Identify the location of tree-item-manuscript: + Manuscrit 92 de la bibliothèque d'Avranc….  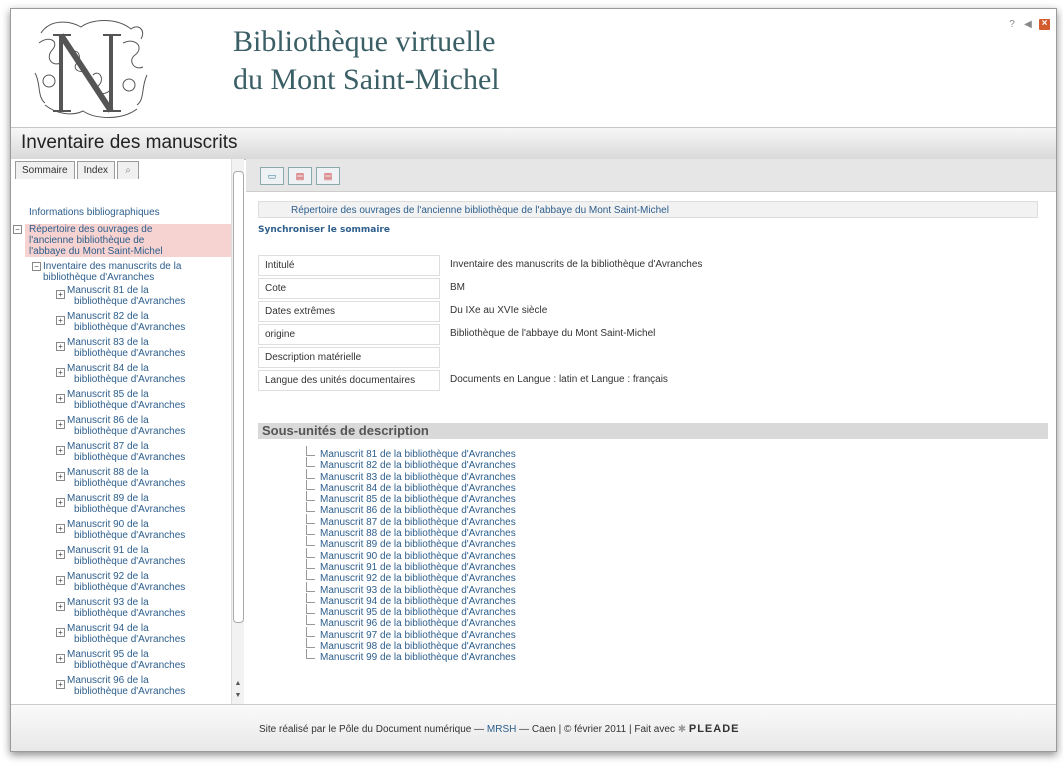
(143, 582).